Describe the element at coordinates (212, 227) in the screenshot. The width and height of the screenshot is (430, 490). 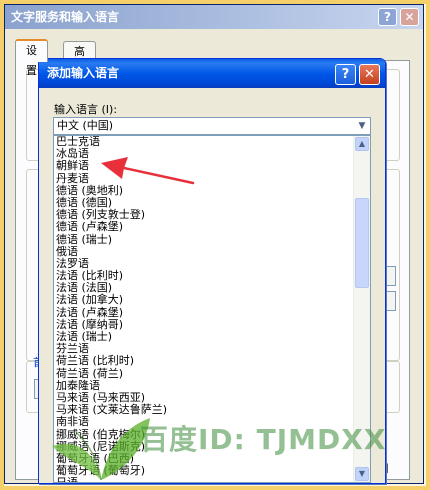
I see `language-list-item: 德语 (卢森堡)` at that location.